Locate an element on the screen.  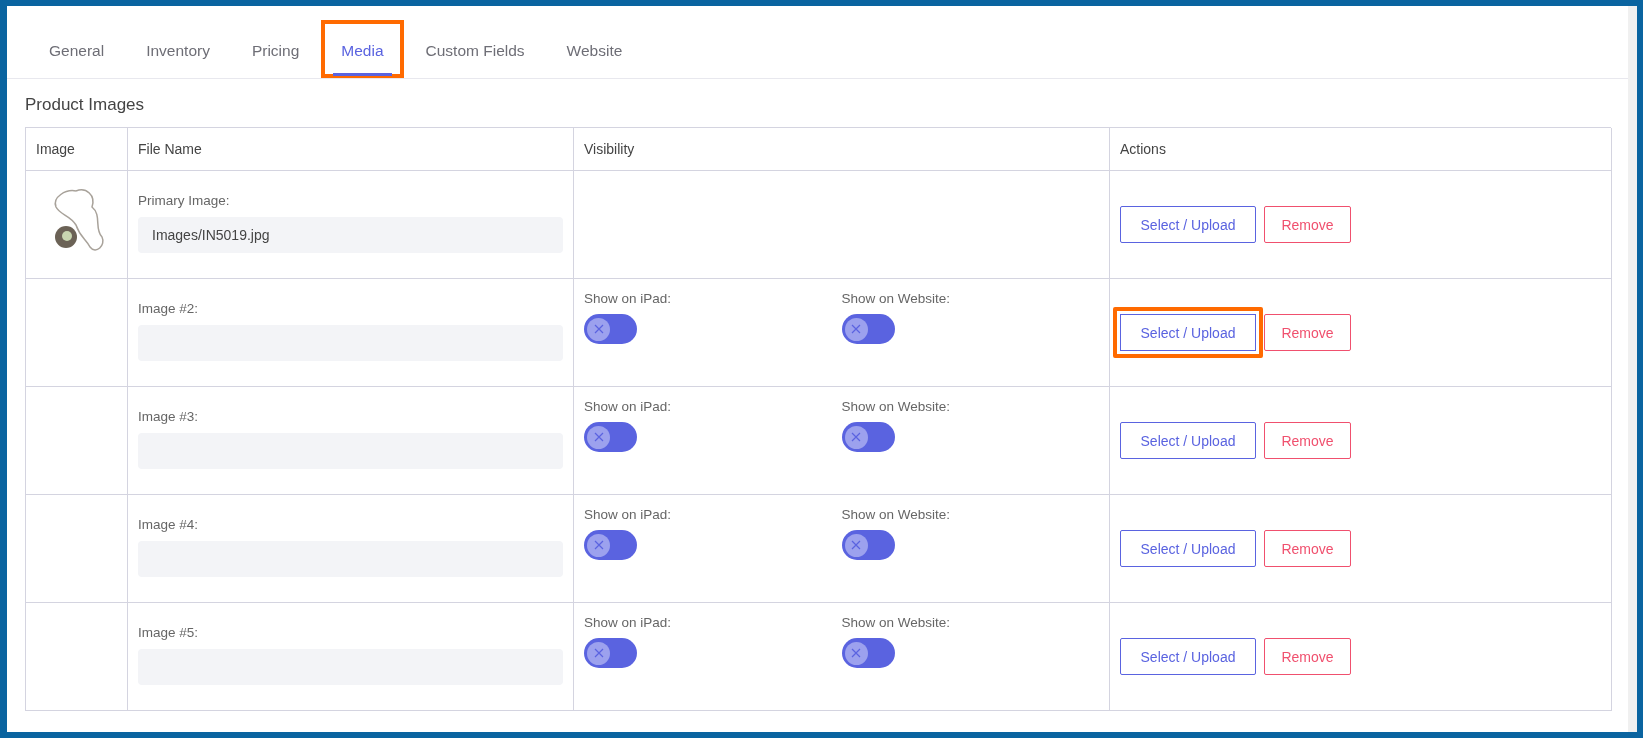
column-header: Visibility is located at coordinates (842, 149).